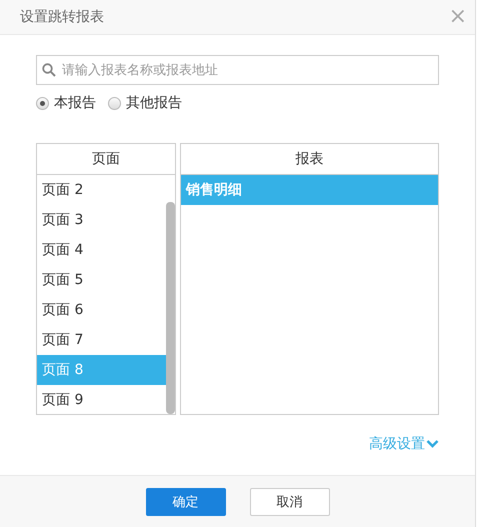 Image resolution: width=477 pixels, height=527 pixels. Describe the element at coordinates (101, 310) in the screenshot. I see `page-item: 页面 6` at that location.